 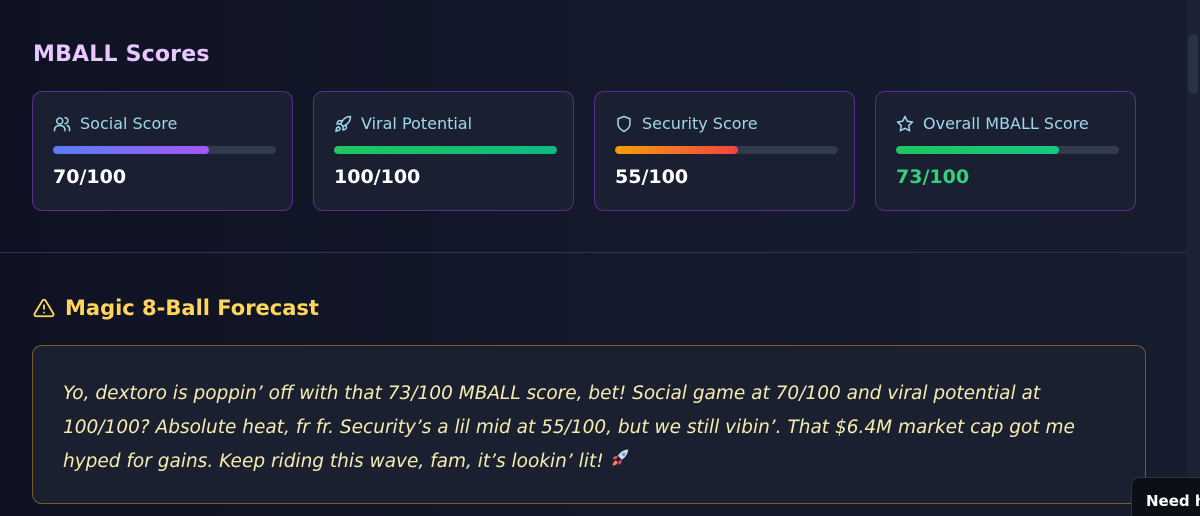 What do you see at coordinates (377, 177) in the screenshot?
I see `score-value: 100/100` at bounding box center [377, 177].